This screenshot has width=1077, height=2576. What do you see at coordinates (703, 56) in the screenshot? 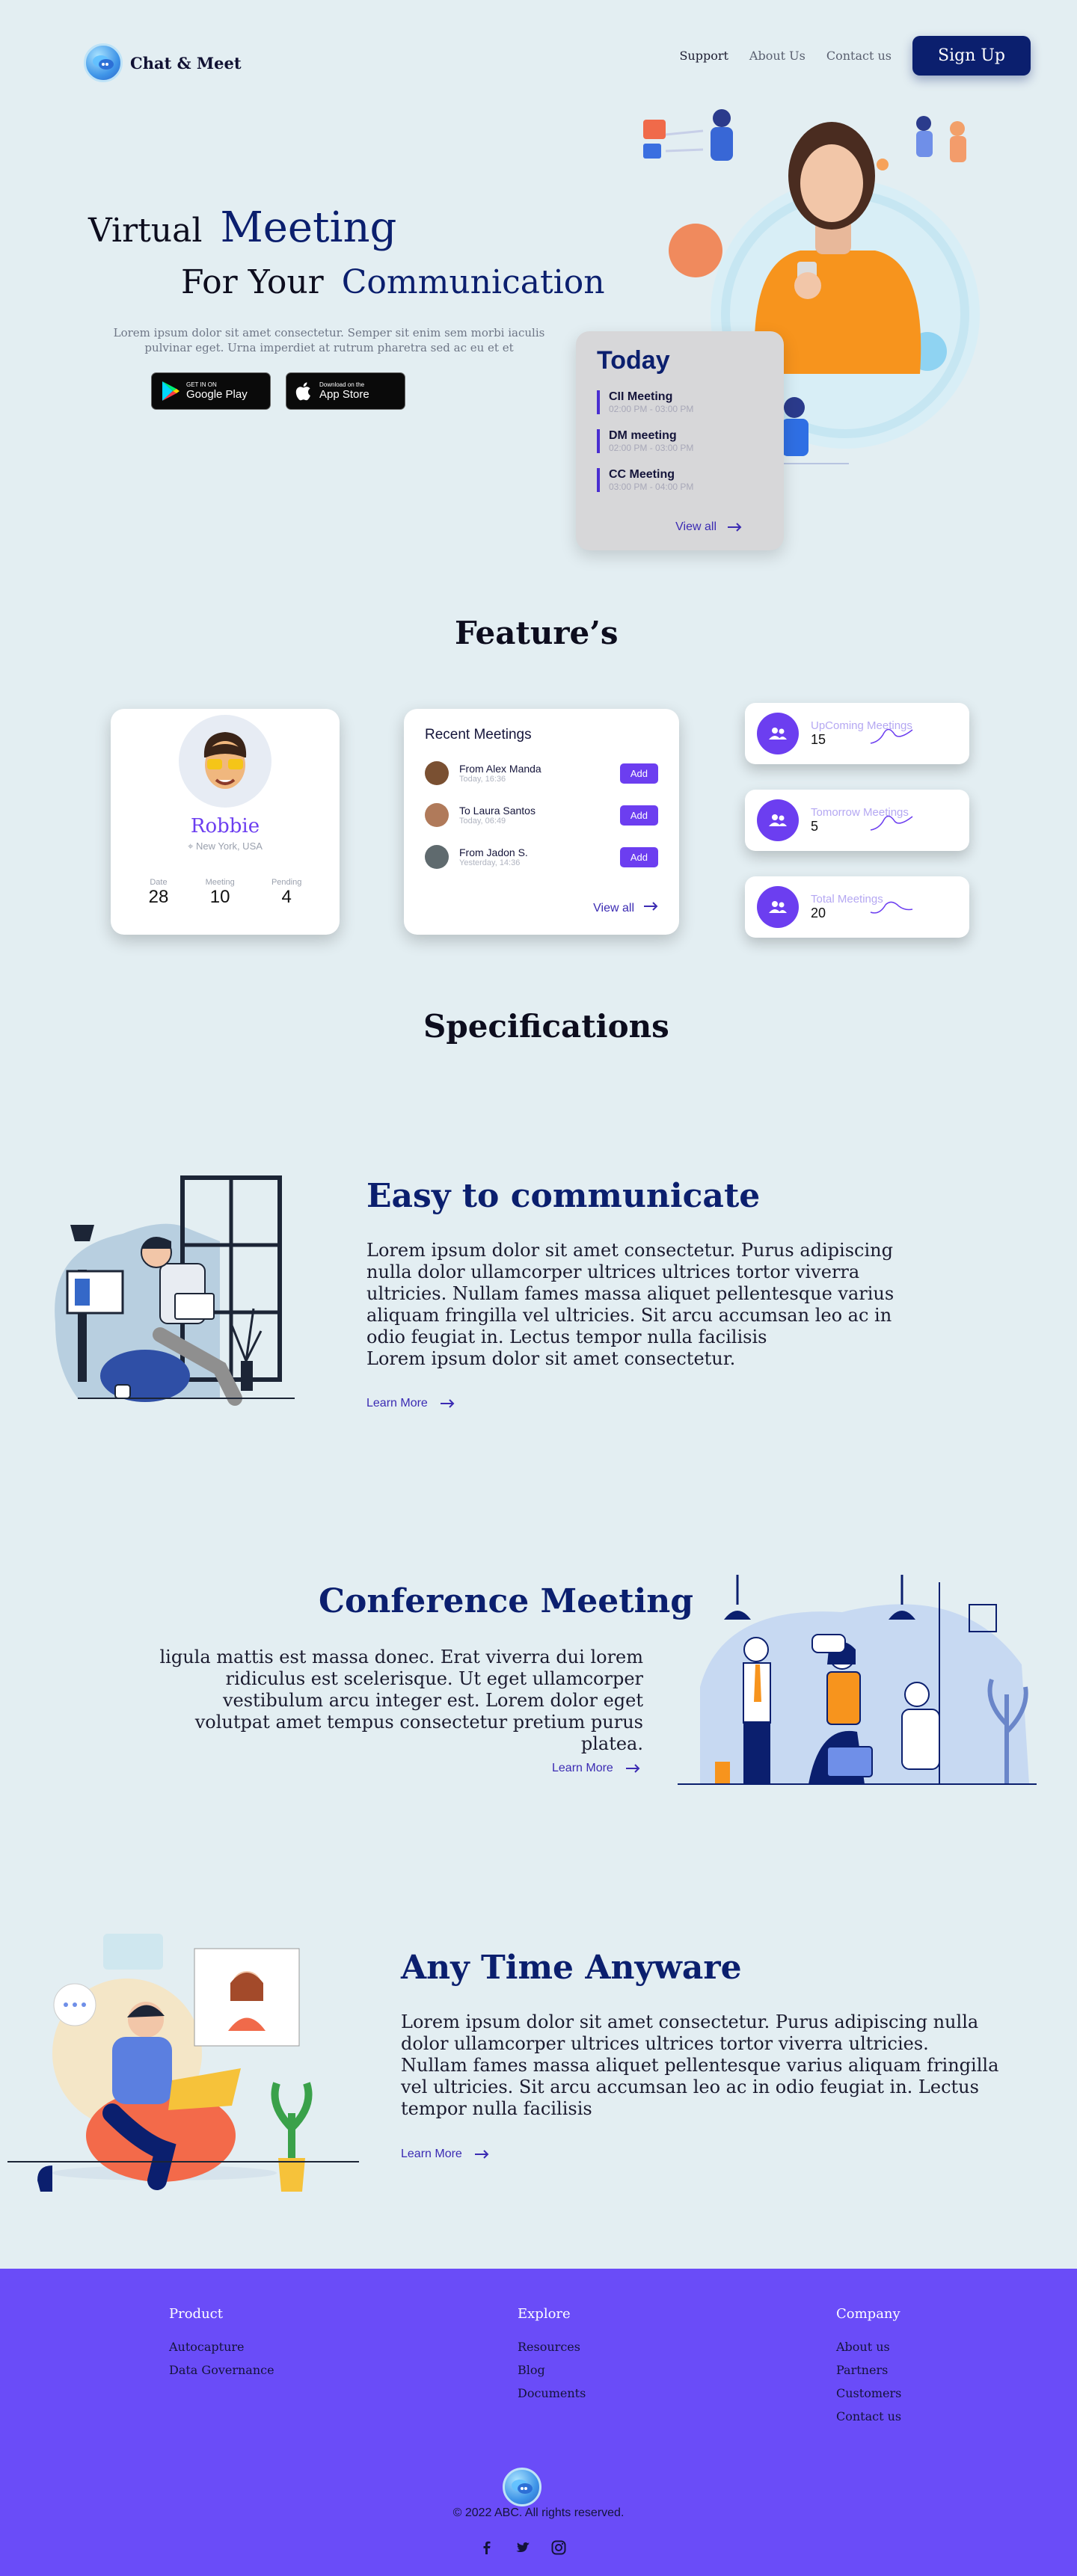
I see `nav-support: Support` at bounding box center [703, 56].